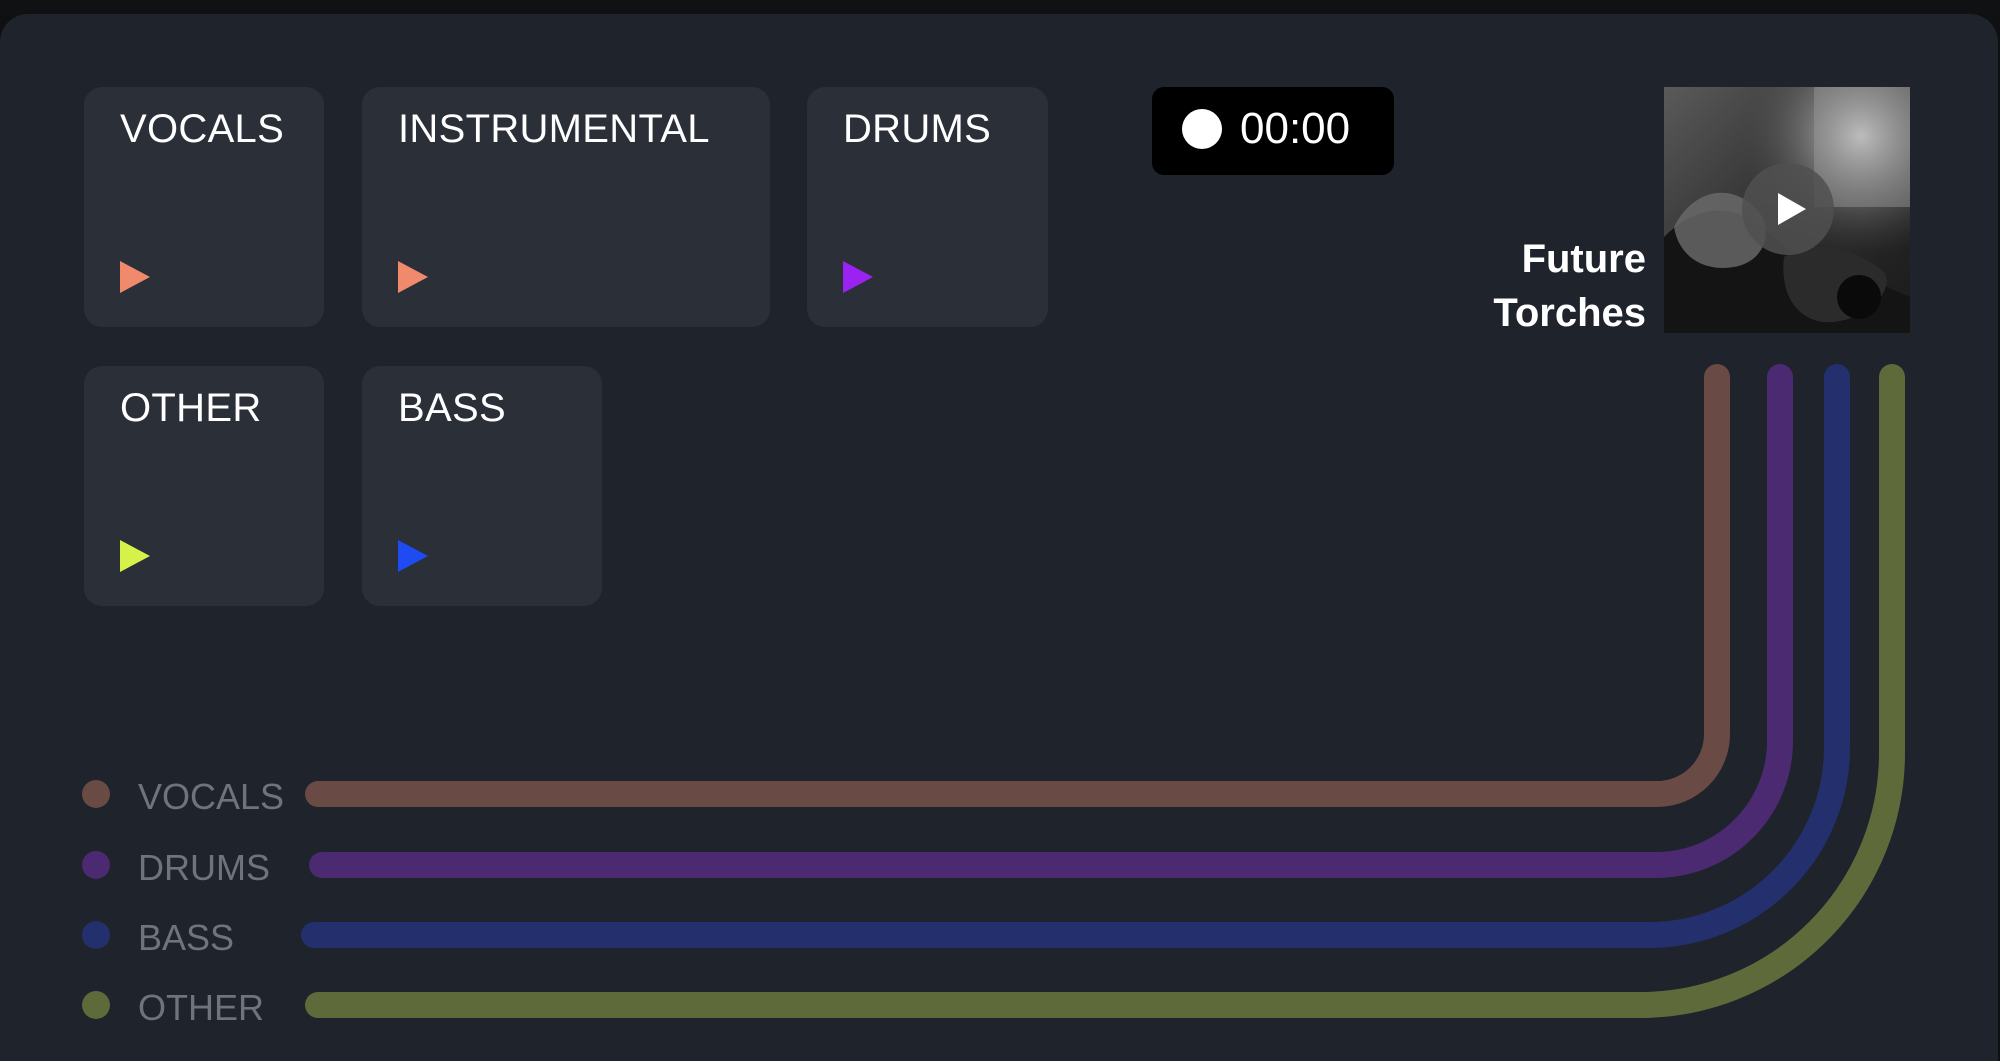 This screenshot has height=1061, width=2000. What do you see at coordinates (204, 867) in the screenshot?
I see `track-name: DRUMS` at bounding box center [204, 867].